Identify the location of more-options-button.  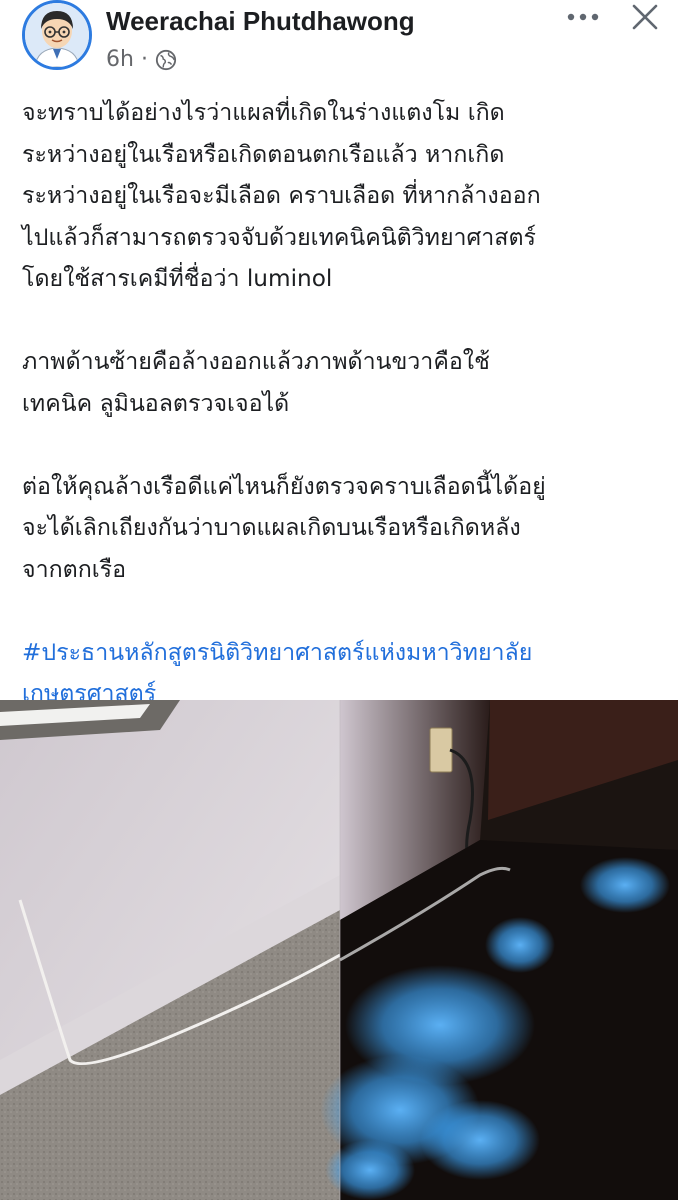
(583, 17).